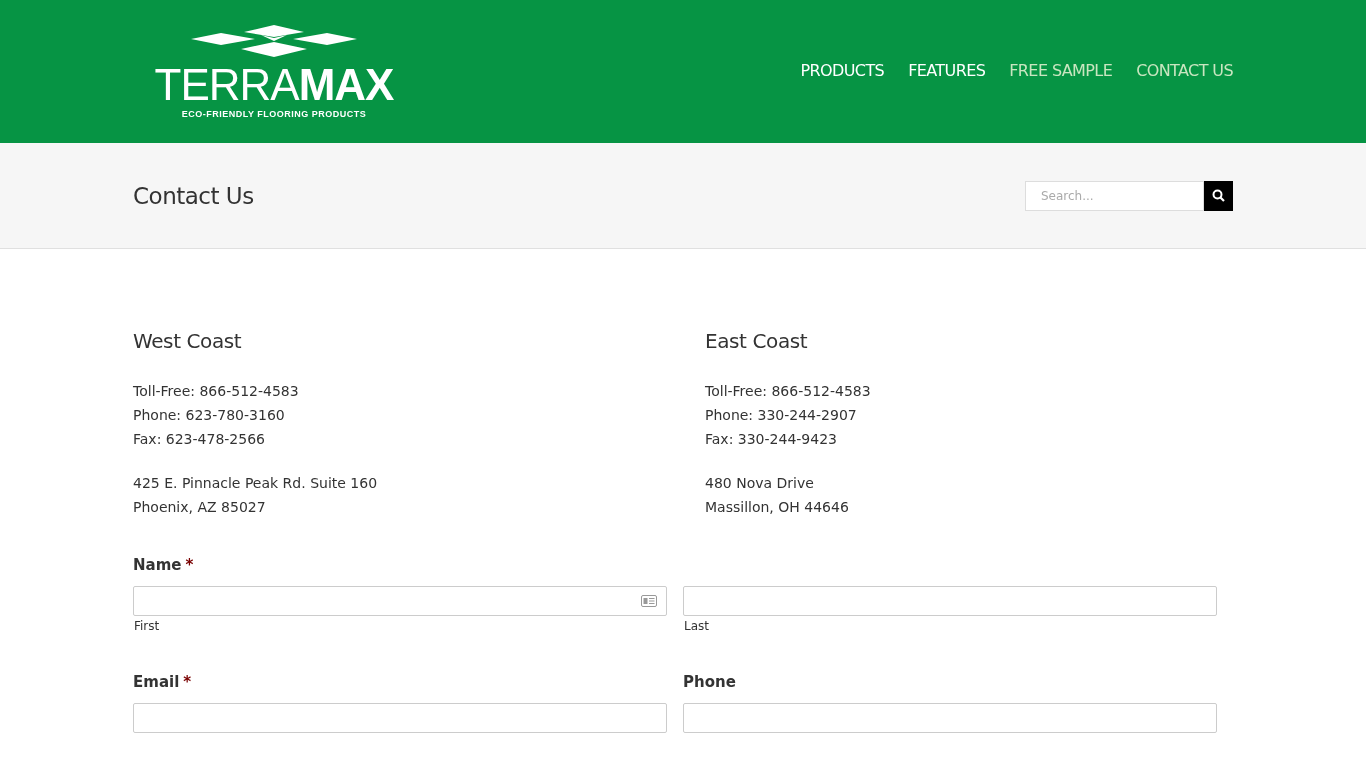 The image size is (1366, 766). Describe the element at coordinates (1061, 70) in the screenshot. I see `nav-link: FREE SAMPLE` at that location.